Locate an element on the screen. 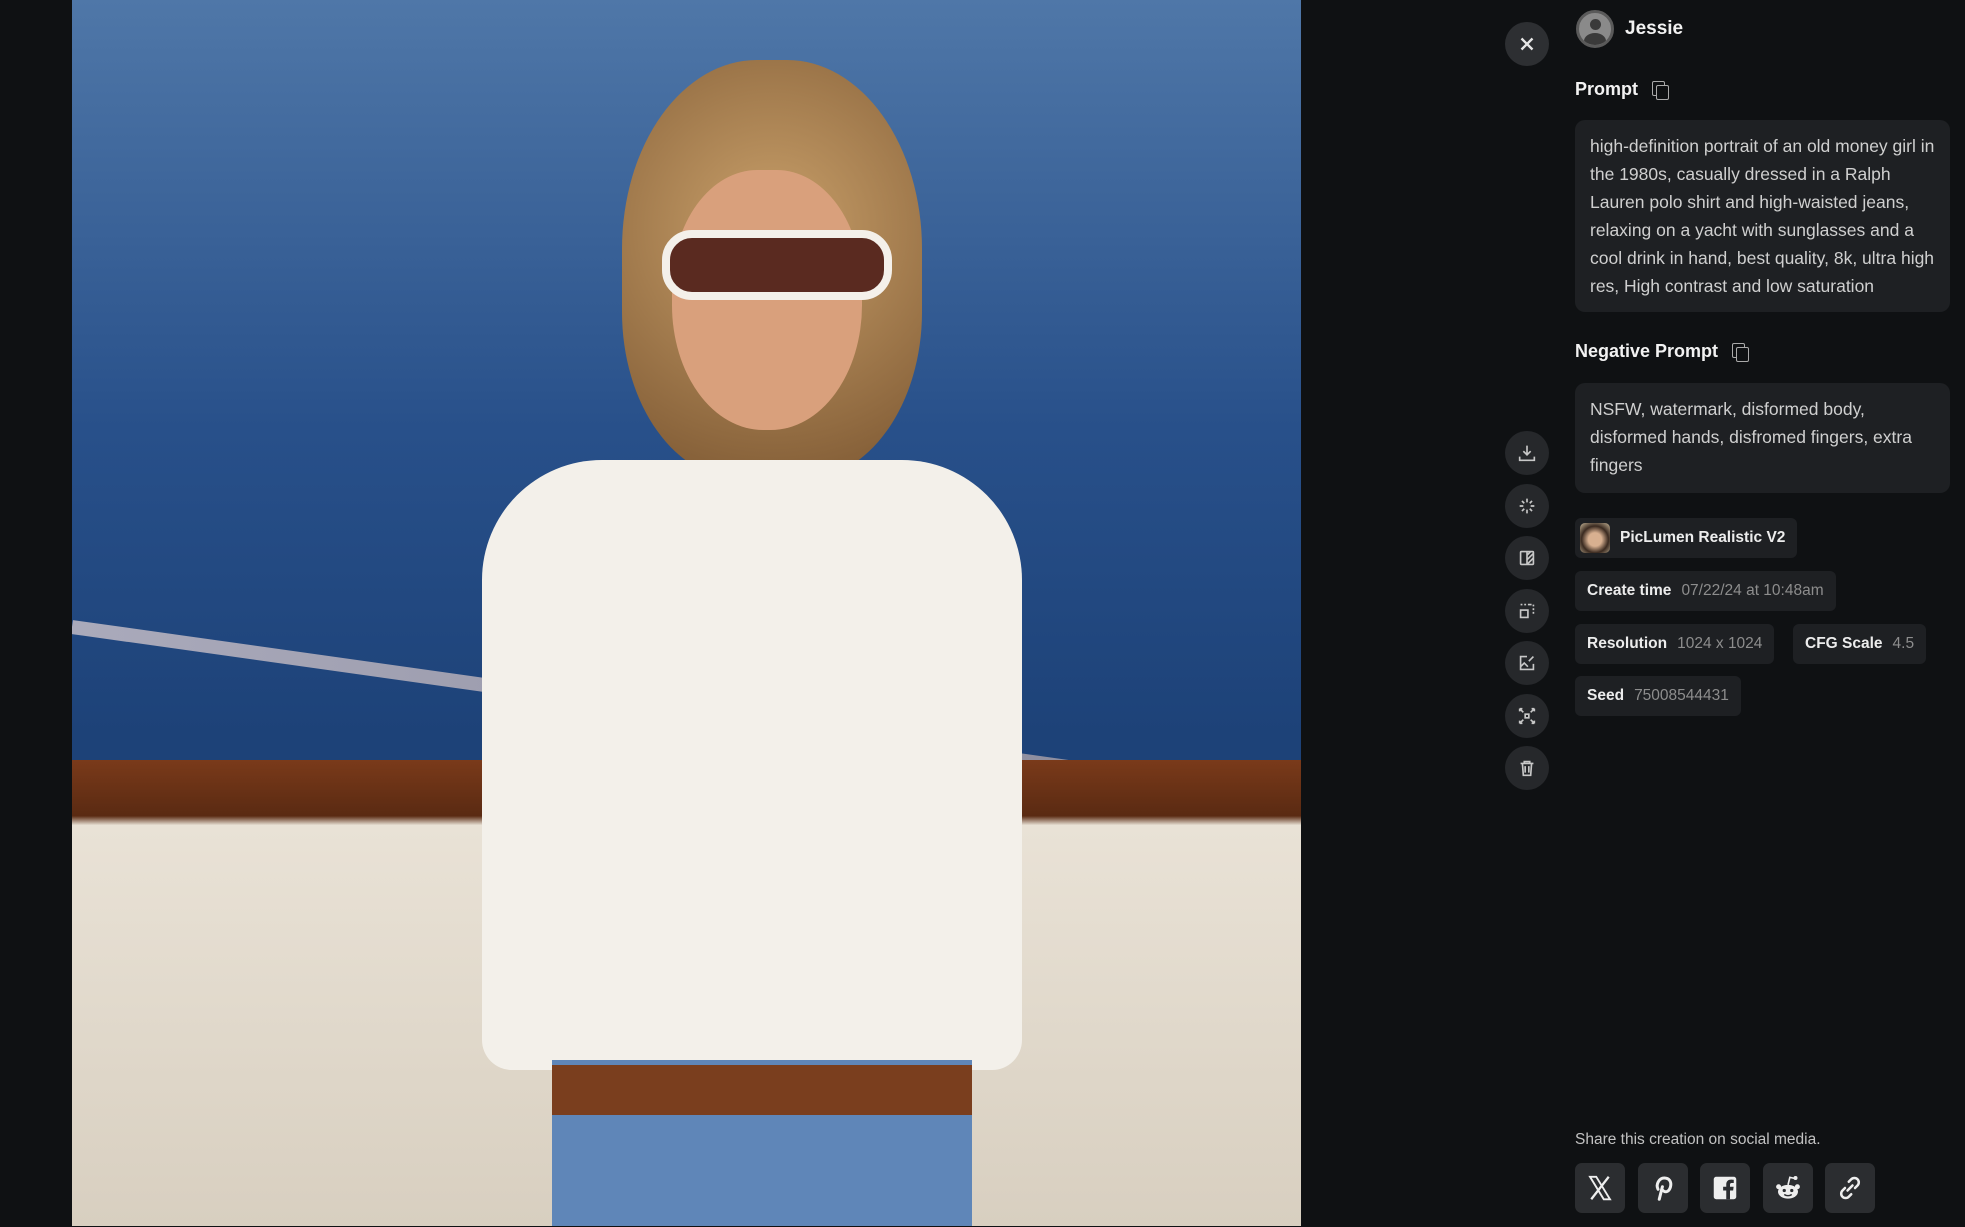 This screenshot has height=1227, width=1965. variation-button is located at coordinates (1527, 506).